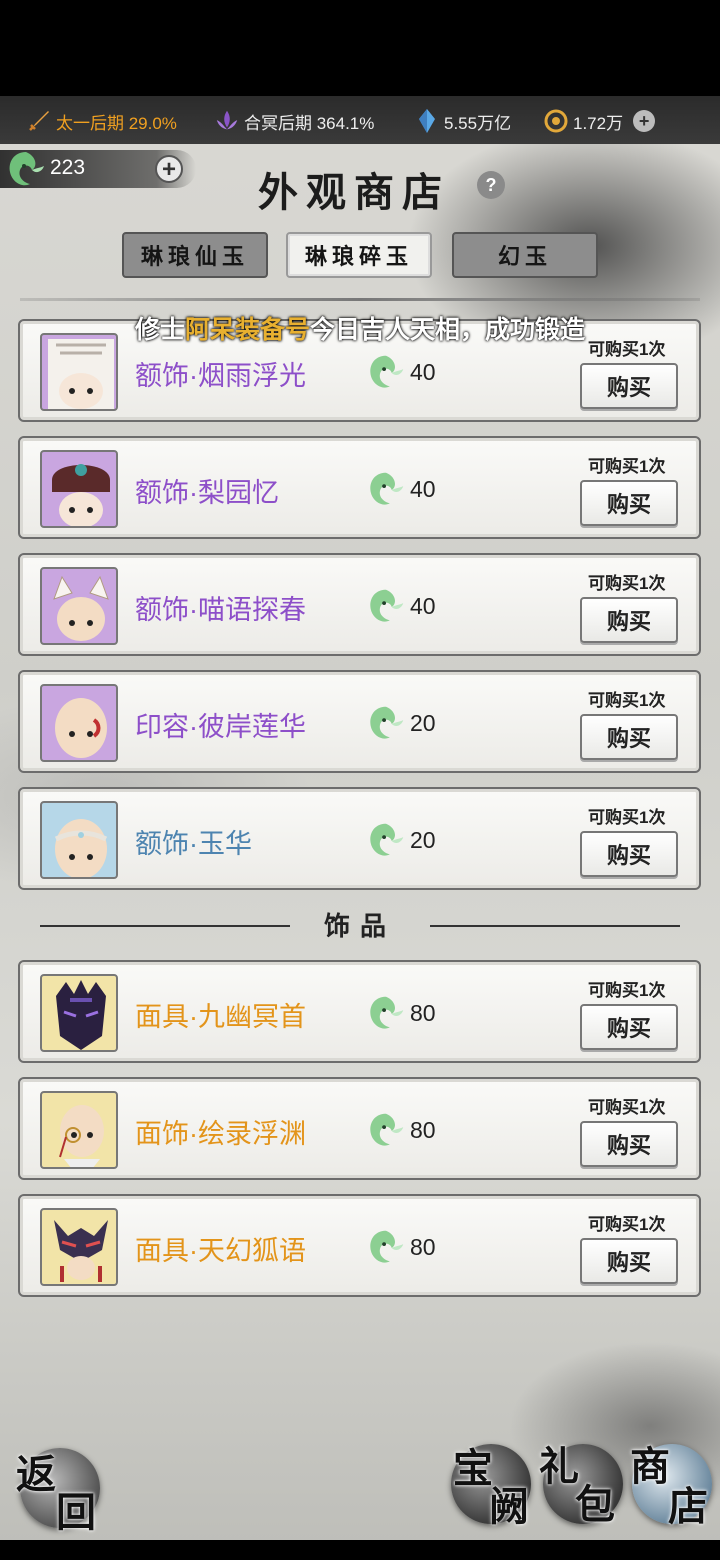  I want to click on tab-linlang-xianyu: 琳琅仙玉, so click(195, 255).